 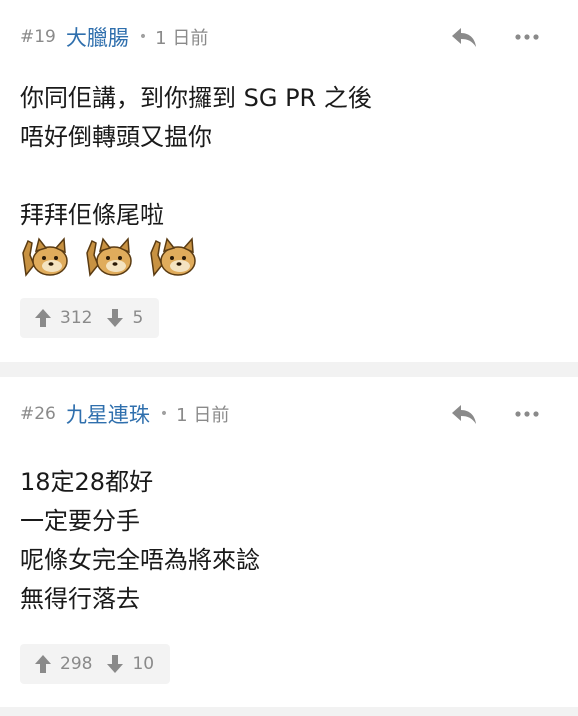 I want to click on floor-number: #19, so click(x=38, y=37).